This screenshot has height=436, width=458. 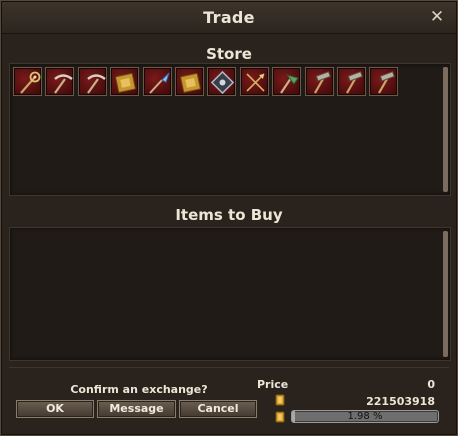 I want to click on store-scroll-thumb, so click(x=445, y=129).